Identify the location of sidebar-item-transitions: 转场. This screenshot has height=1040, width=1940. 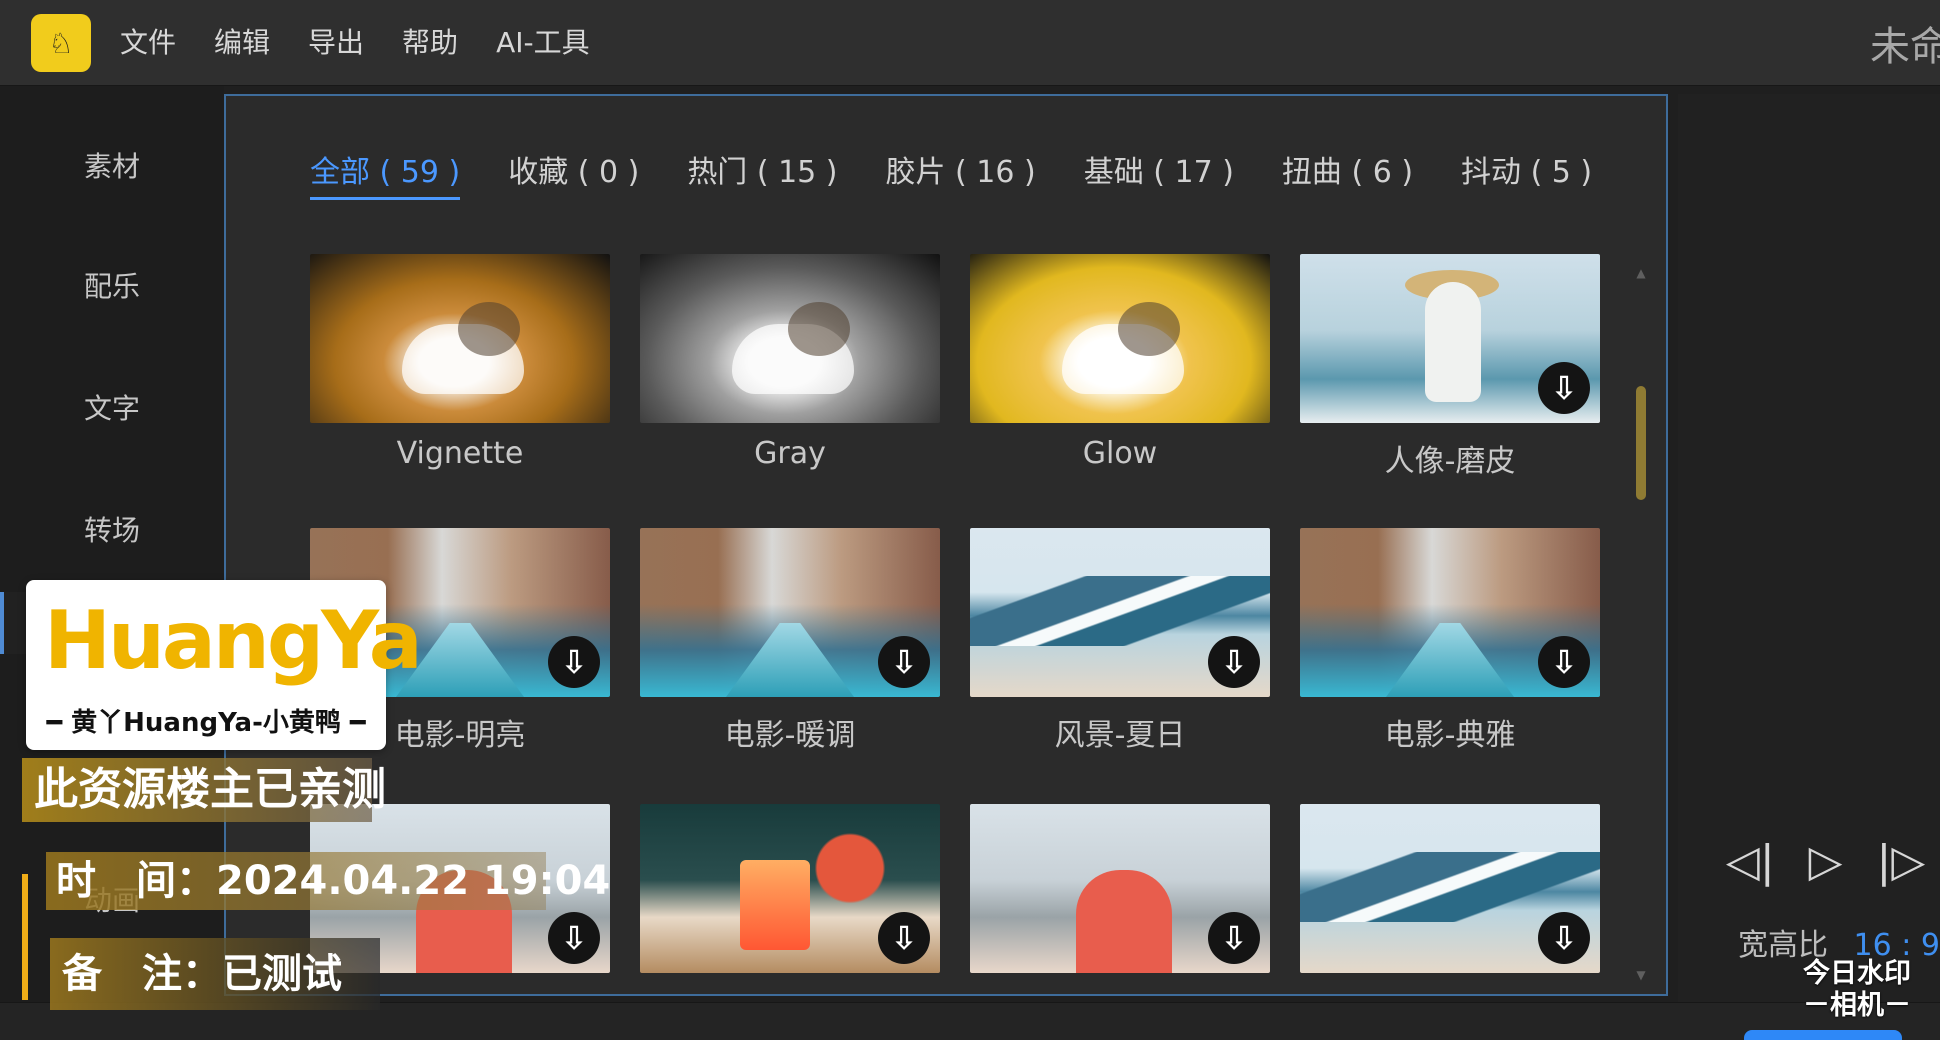
(112, 531).